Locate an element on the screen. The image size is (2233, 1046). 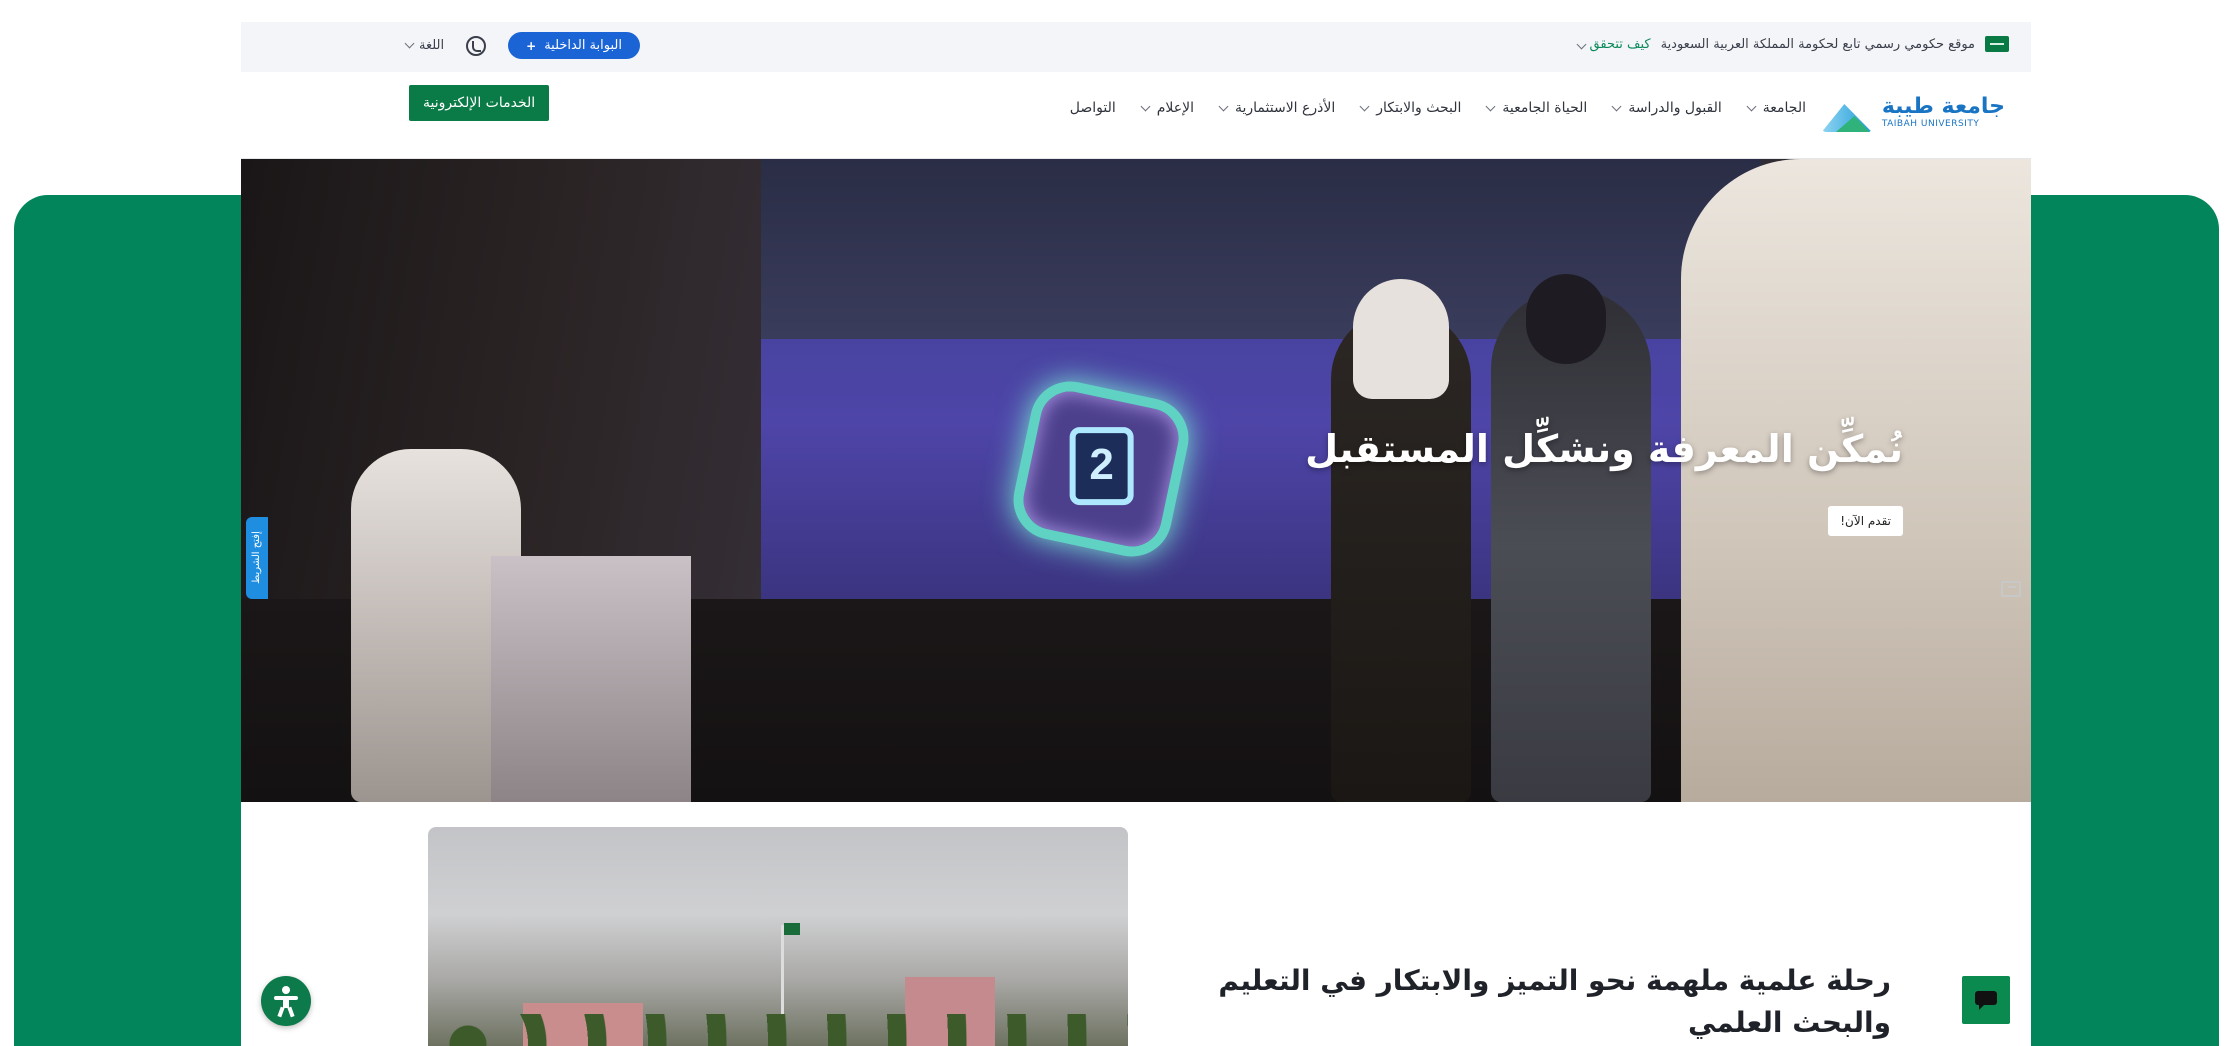
verify-link: كيف تتحقق is located at coordinates (1613, 44).